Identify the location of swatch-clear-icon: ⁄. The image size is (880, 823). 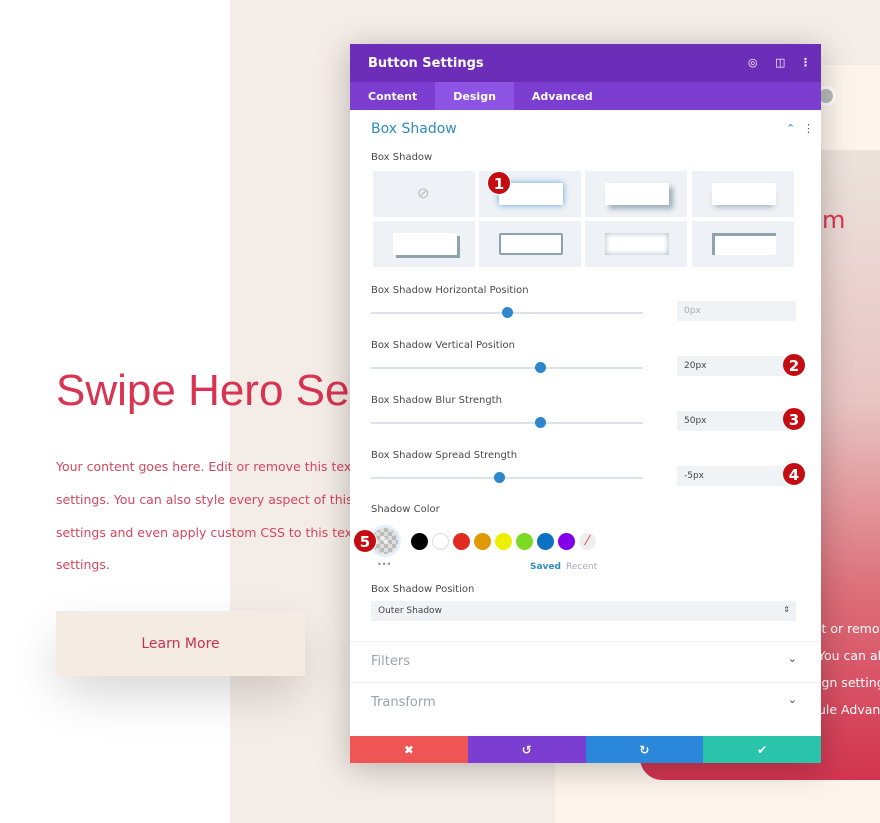
(587, 541).